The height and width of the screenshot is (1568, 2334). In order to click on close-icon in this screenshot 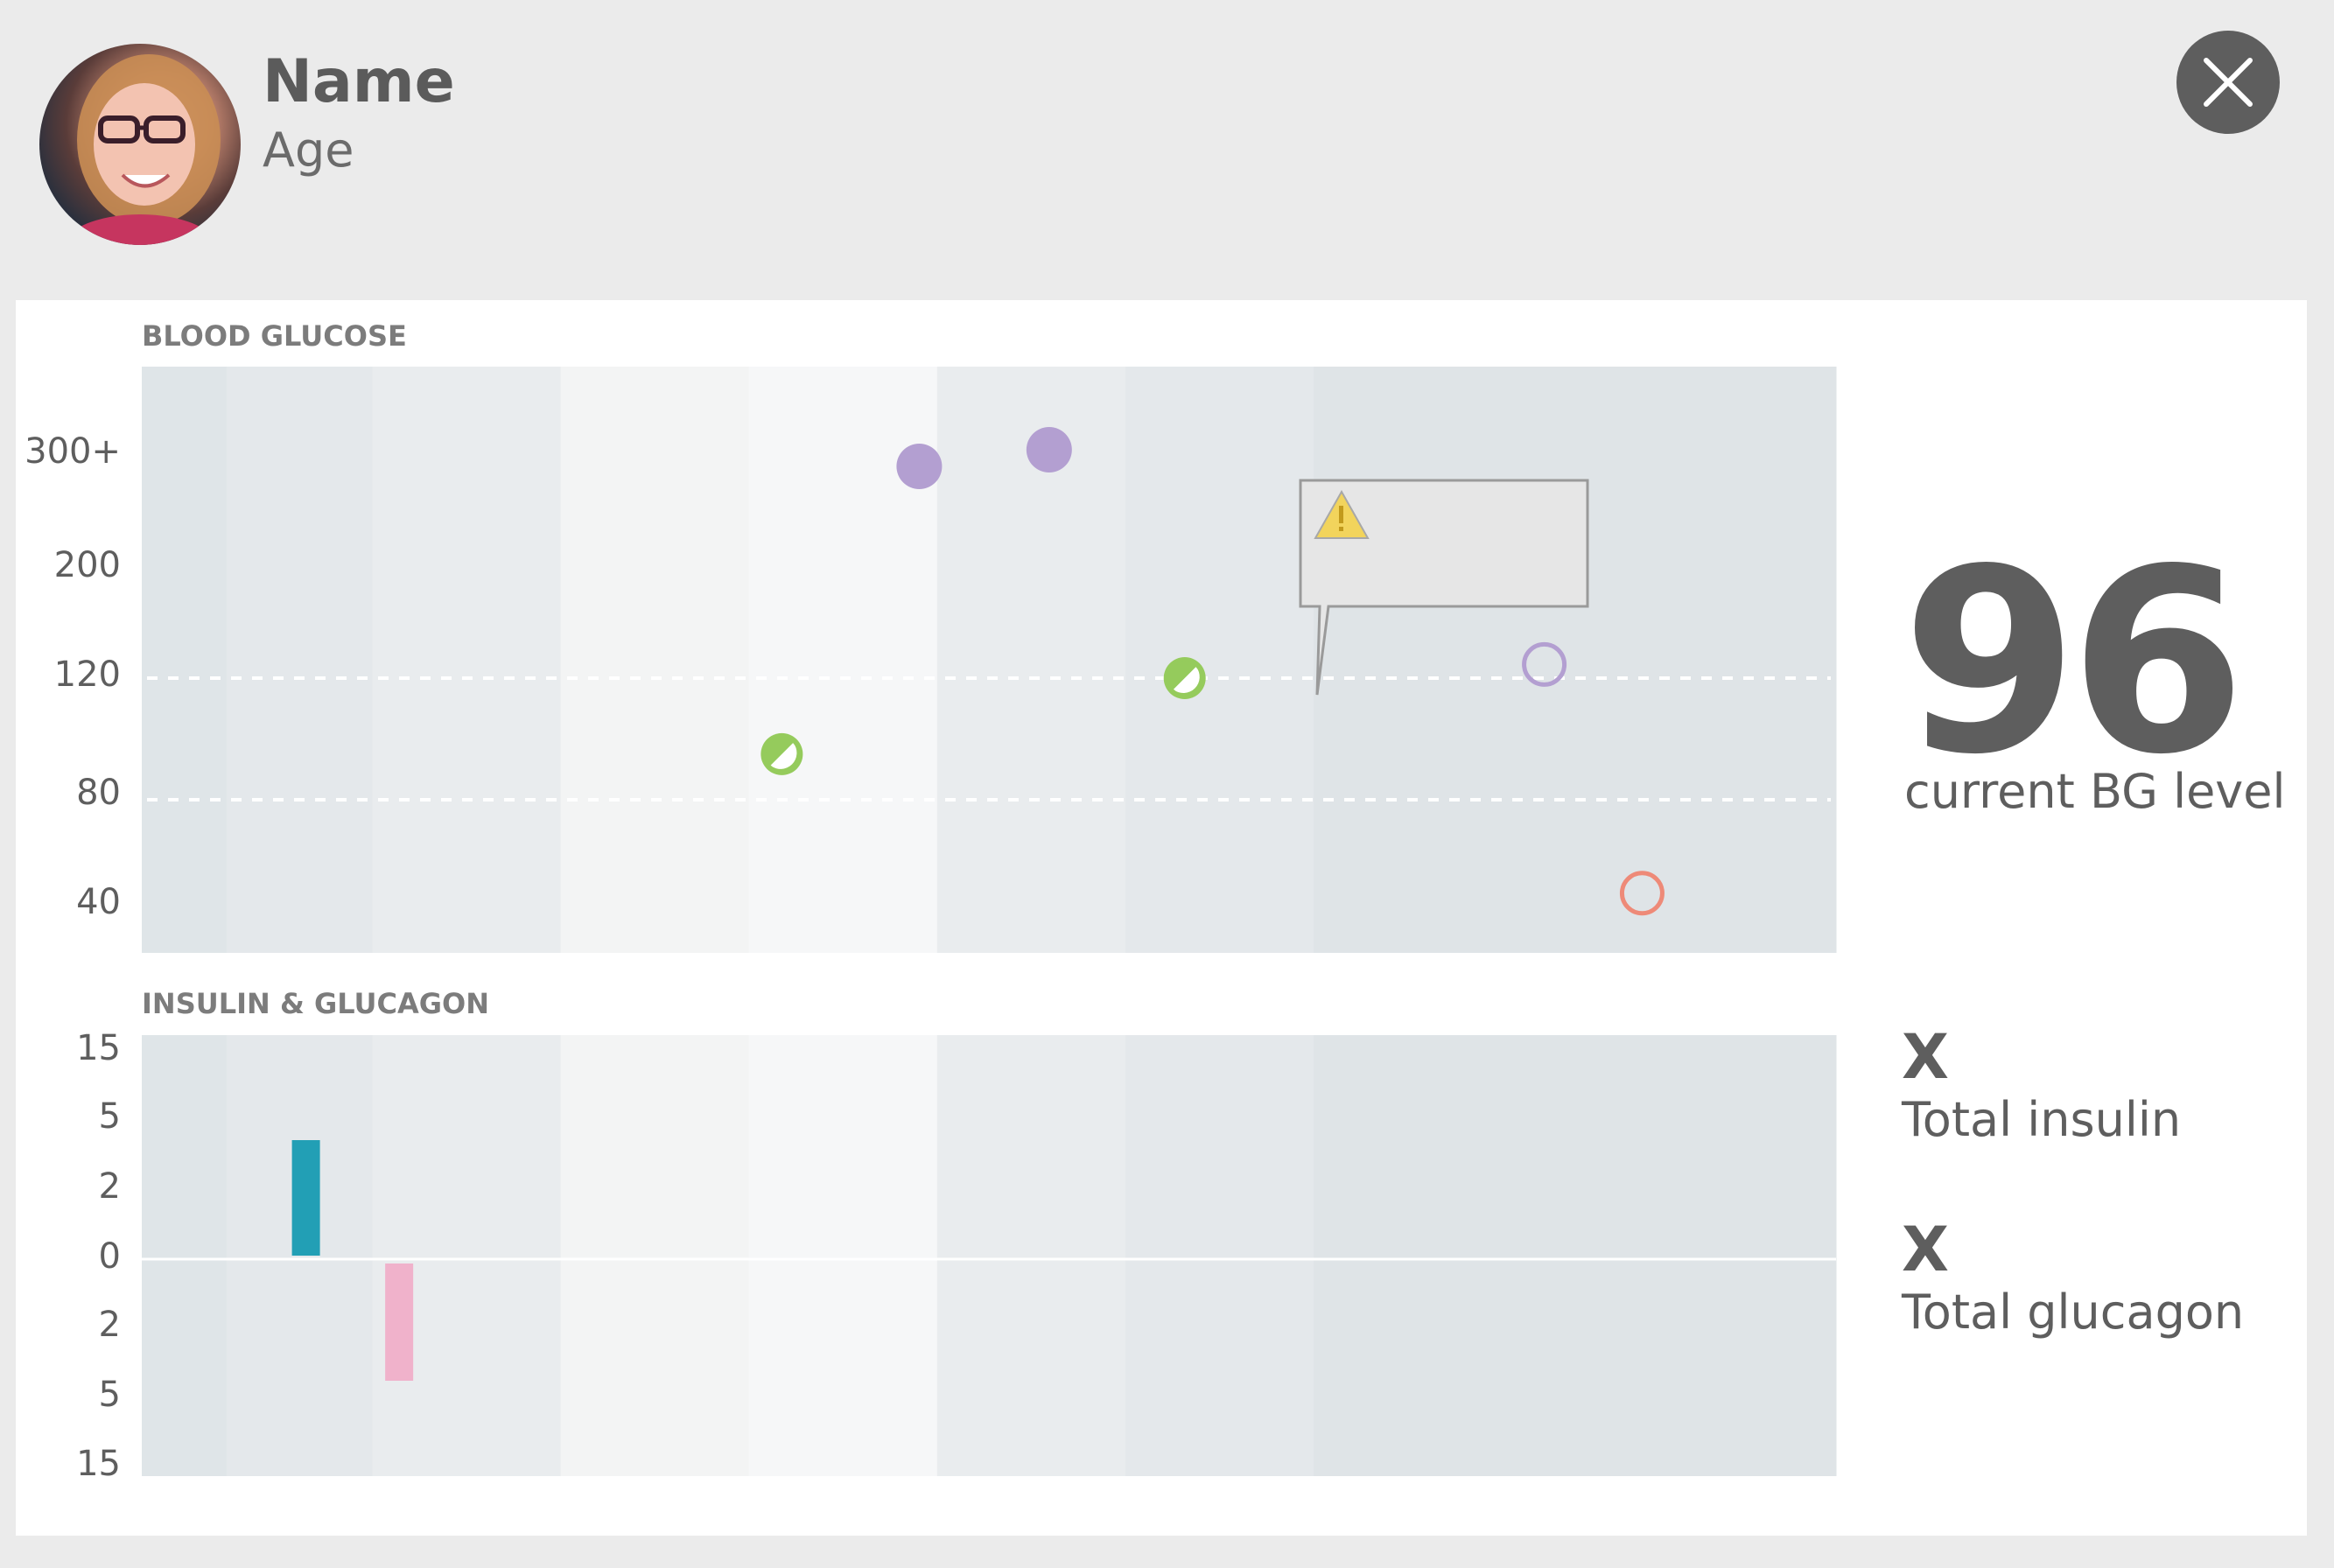, I will do `click(2228, 82)`.